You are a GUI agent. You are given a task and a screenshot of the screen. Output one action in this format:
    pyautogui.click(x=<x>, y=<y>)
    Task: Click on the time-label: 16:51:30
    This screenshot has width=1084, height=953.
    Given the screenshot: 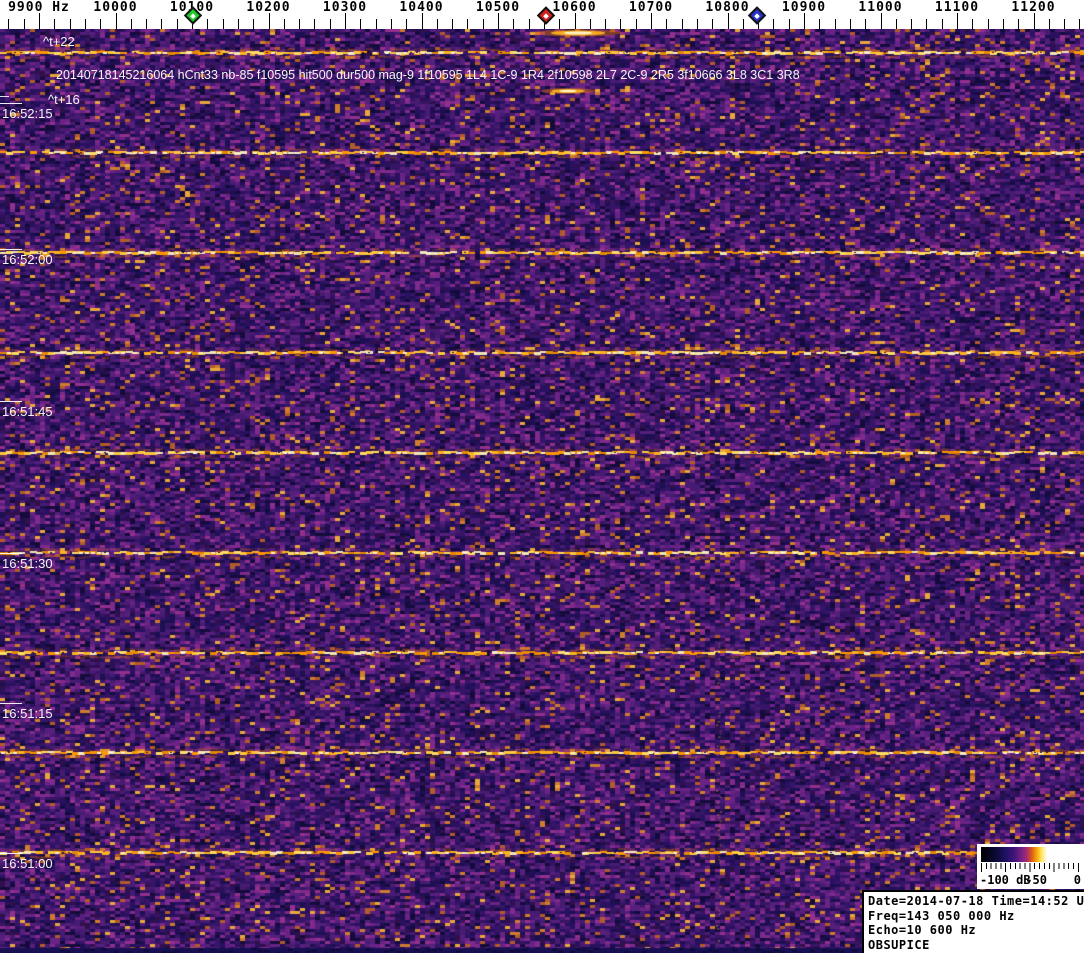 What is the action you would take?
    pyautogui.click(x=27, y=563)
    